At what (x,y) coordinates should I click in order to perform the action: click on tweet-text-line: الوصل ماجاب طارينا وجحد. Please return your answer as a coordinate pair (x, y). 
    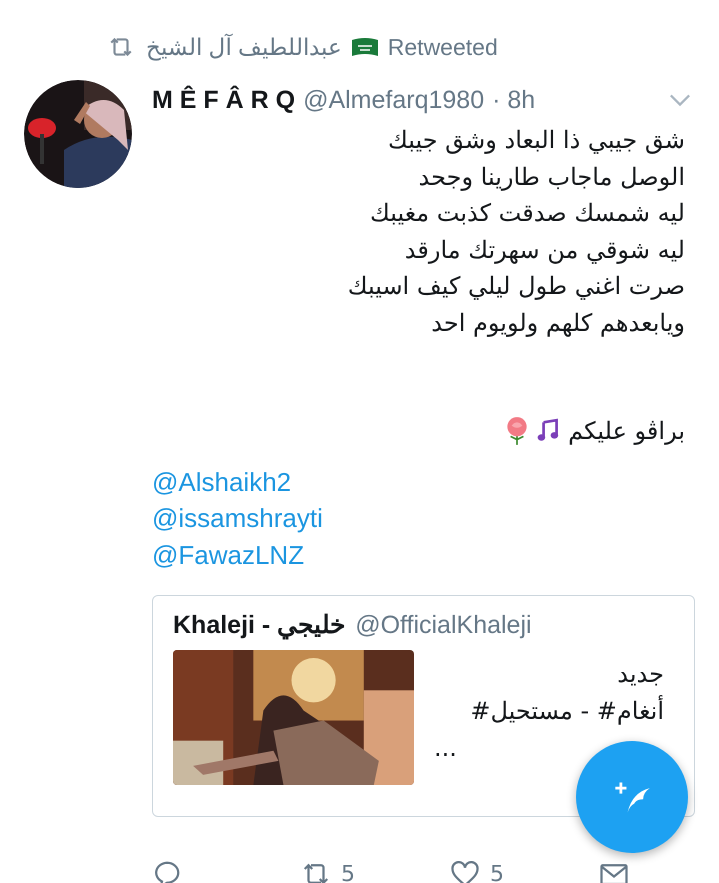
    Looking at the image, I should click on (551, 177).